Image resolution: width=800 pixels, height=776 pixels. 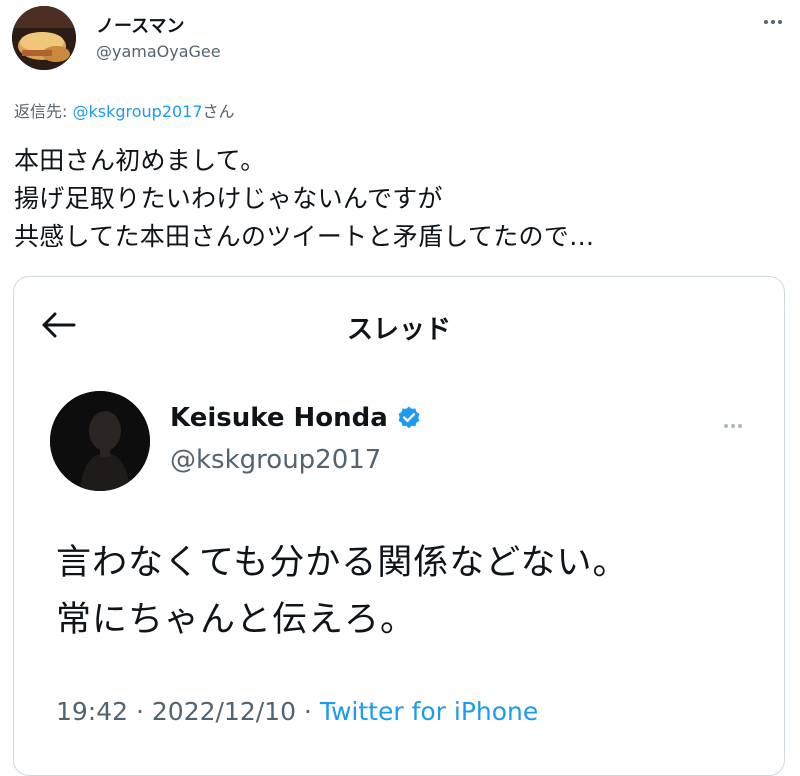 I want to click on quoted-meta: 19:42 · 2022/12/10 · Twitter for iPhone, so click(x=297, y=711).